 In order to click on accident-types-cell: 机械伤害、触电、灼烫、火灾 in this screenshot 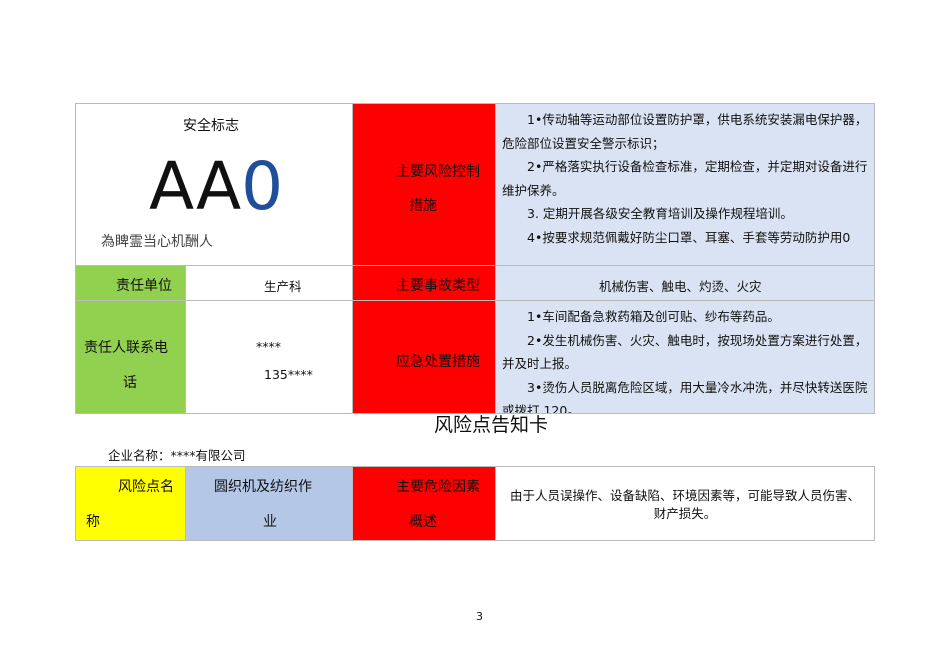, I will do `click(685, 283)`.